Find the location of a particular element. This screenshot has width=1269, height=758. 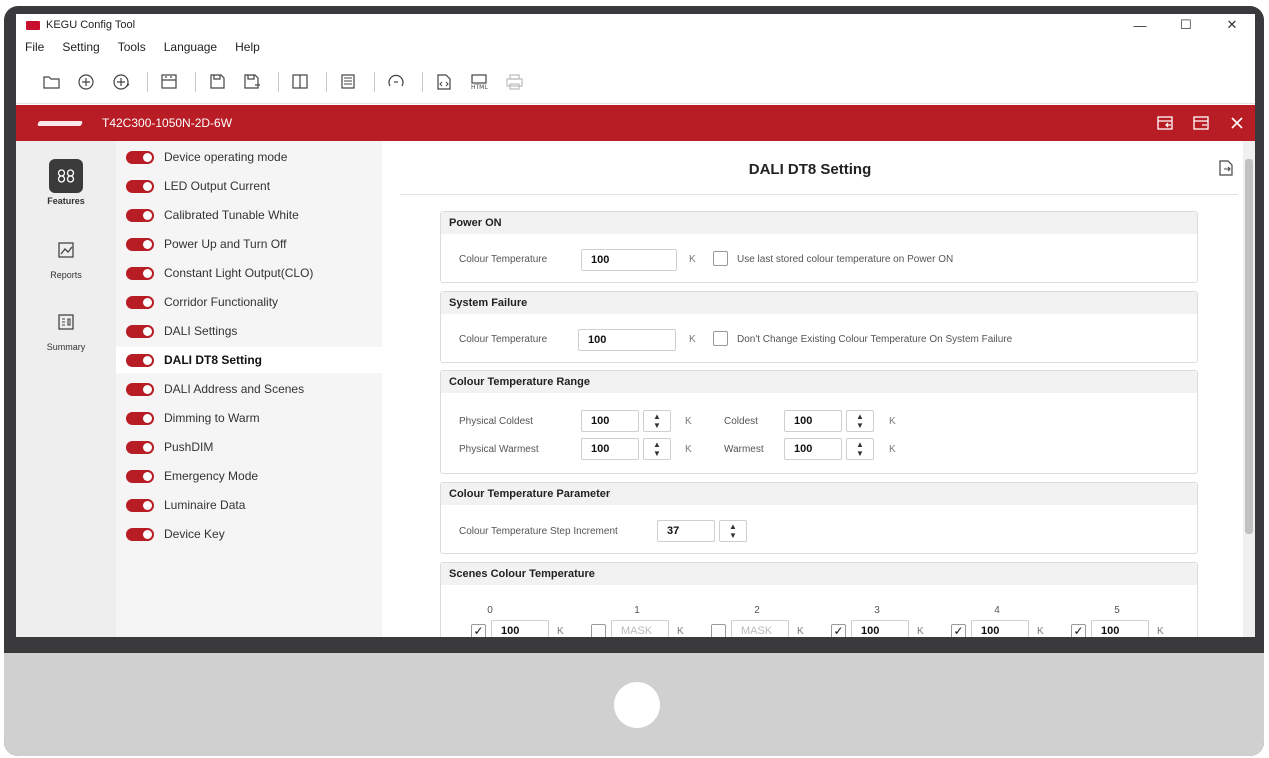

scene-index: 3 is located at coordinates (877, 610).